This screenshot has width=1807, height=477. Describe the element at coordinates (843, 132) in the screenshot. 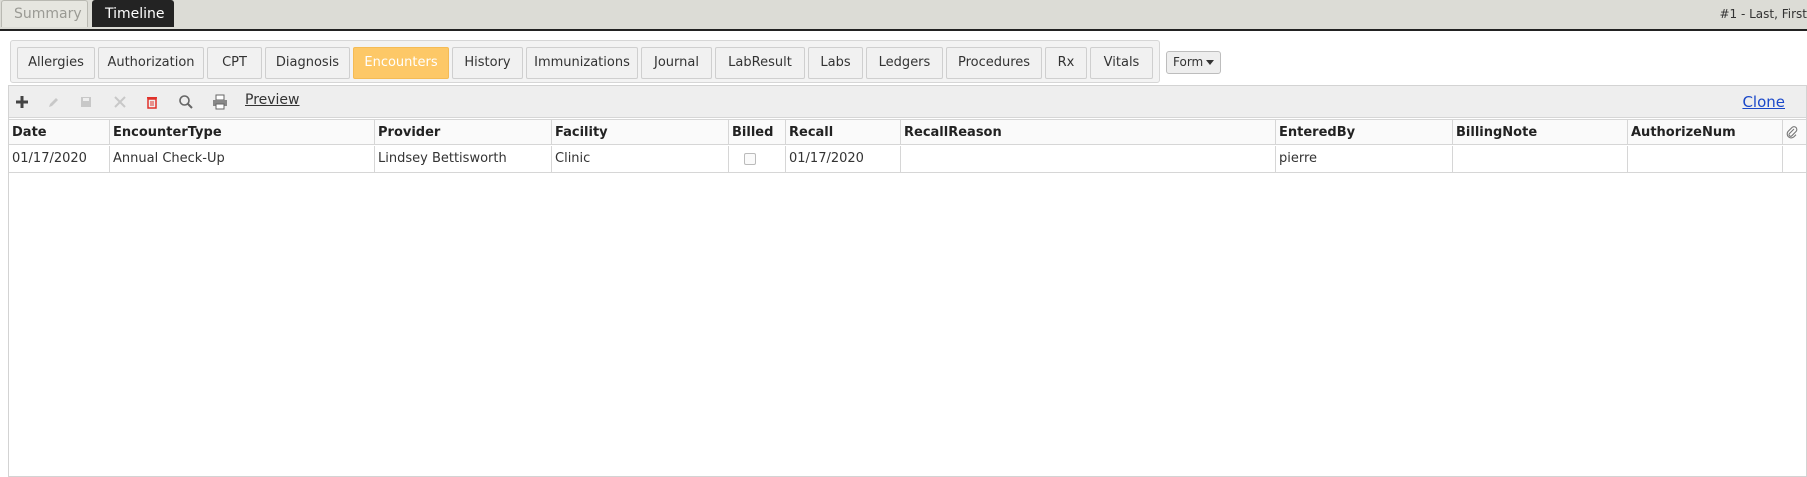

I see `column-header-recall: Recall` at that location.